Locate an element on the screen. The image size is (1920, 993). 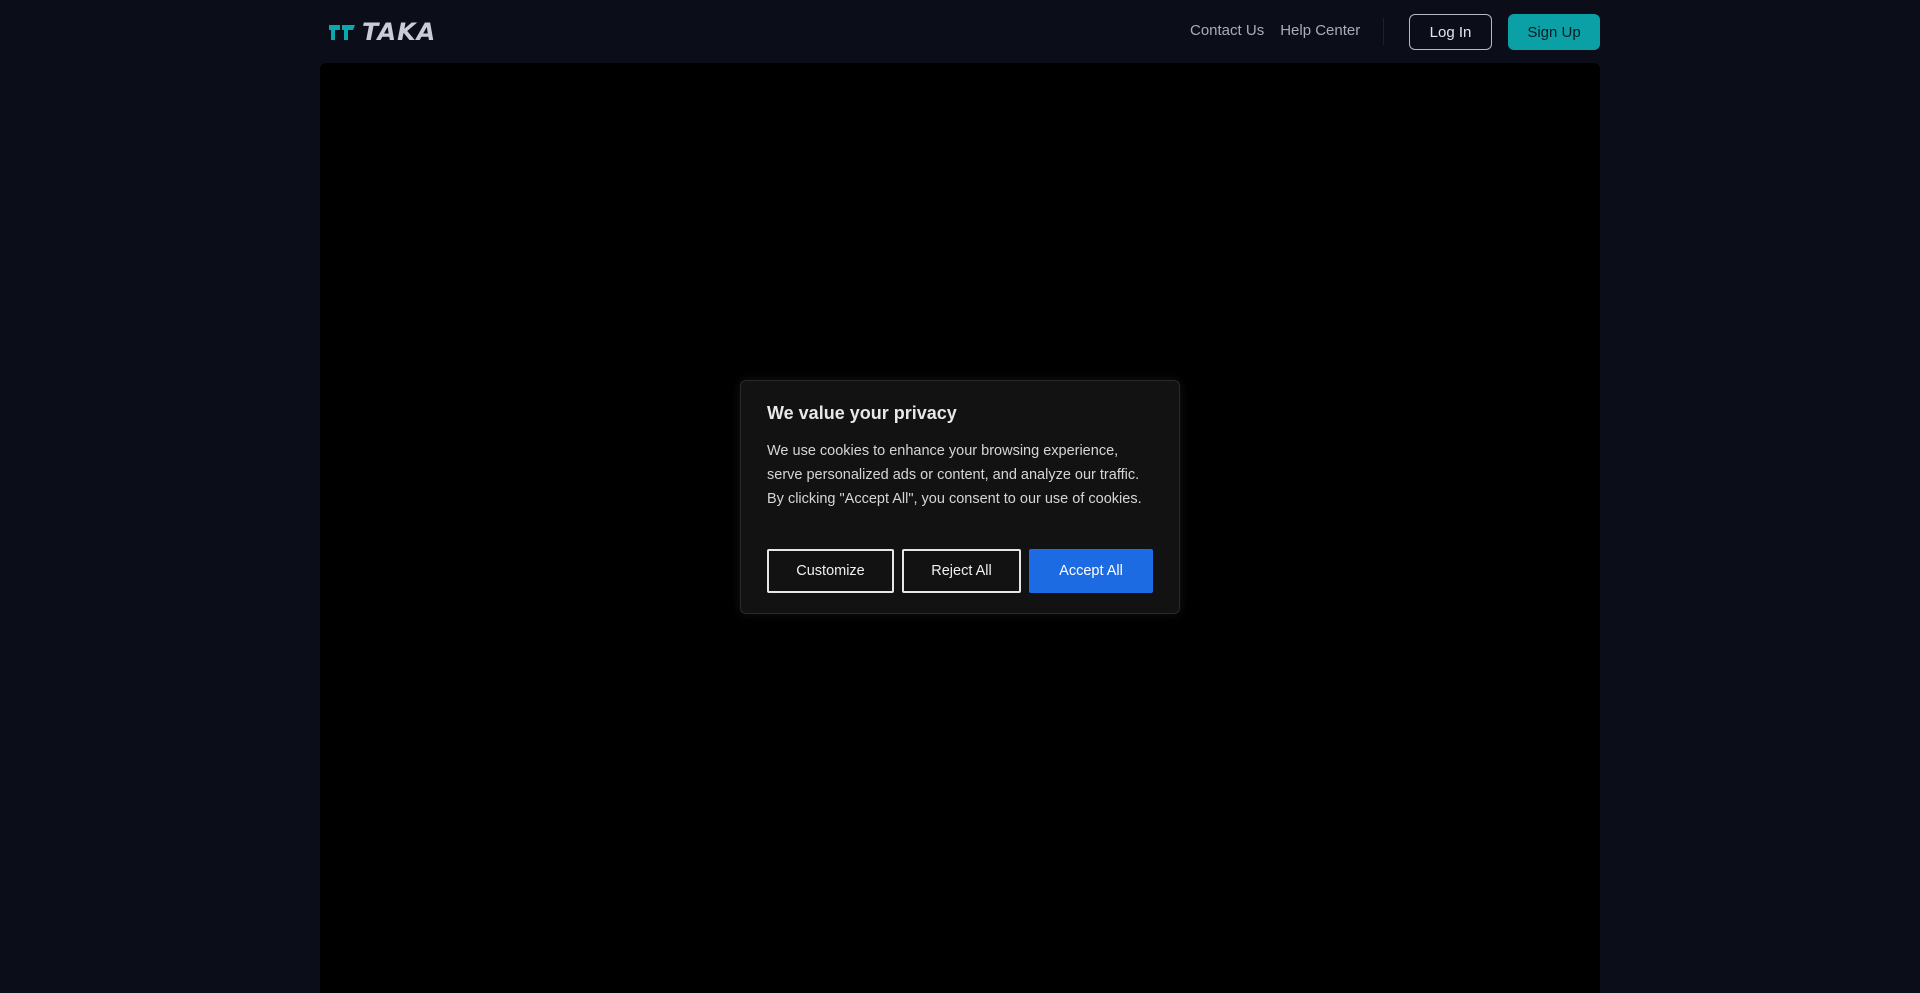
brand-name: TAKA is located at coordinates (399, 32).